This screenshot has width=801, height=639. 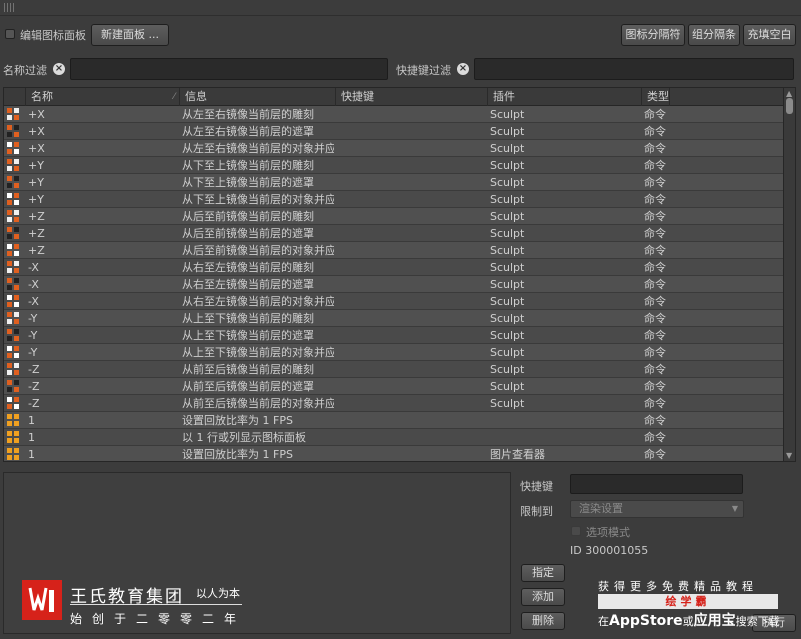 What do you see at coordinates (656, 97) in the screenshot?
I see `column-header-type: 类型` at bounding box center [656, 97].